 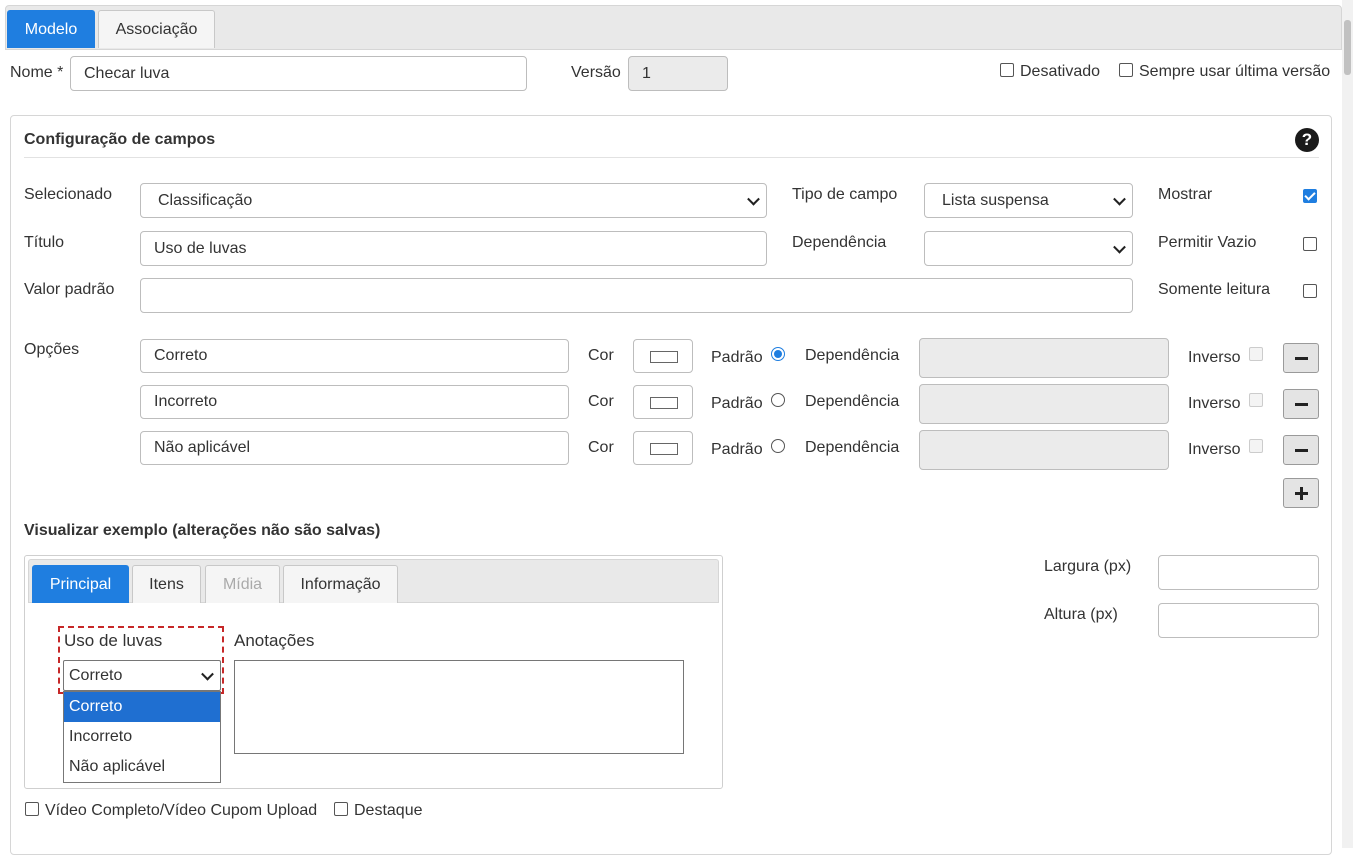 What do you see at coordinates (1347, 424) in the screenshot?
I see `page-scrollbar` at bounding box center [1347, 424].